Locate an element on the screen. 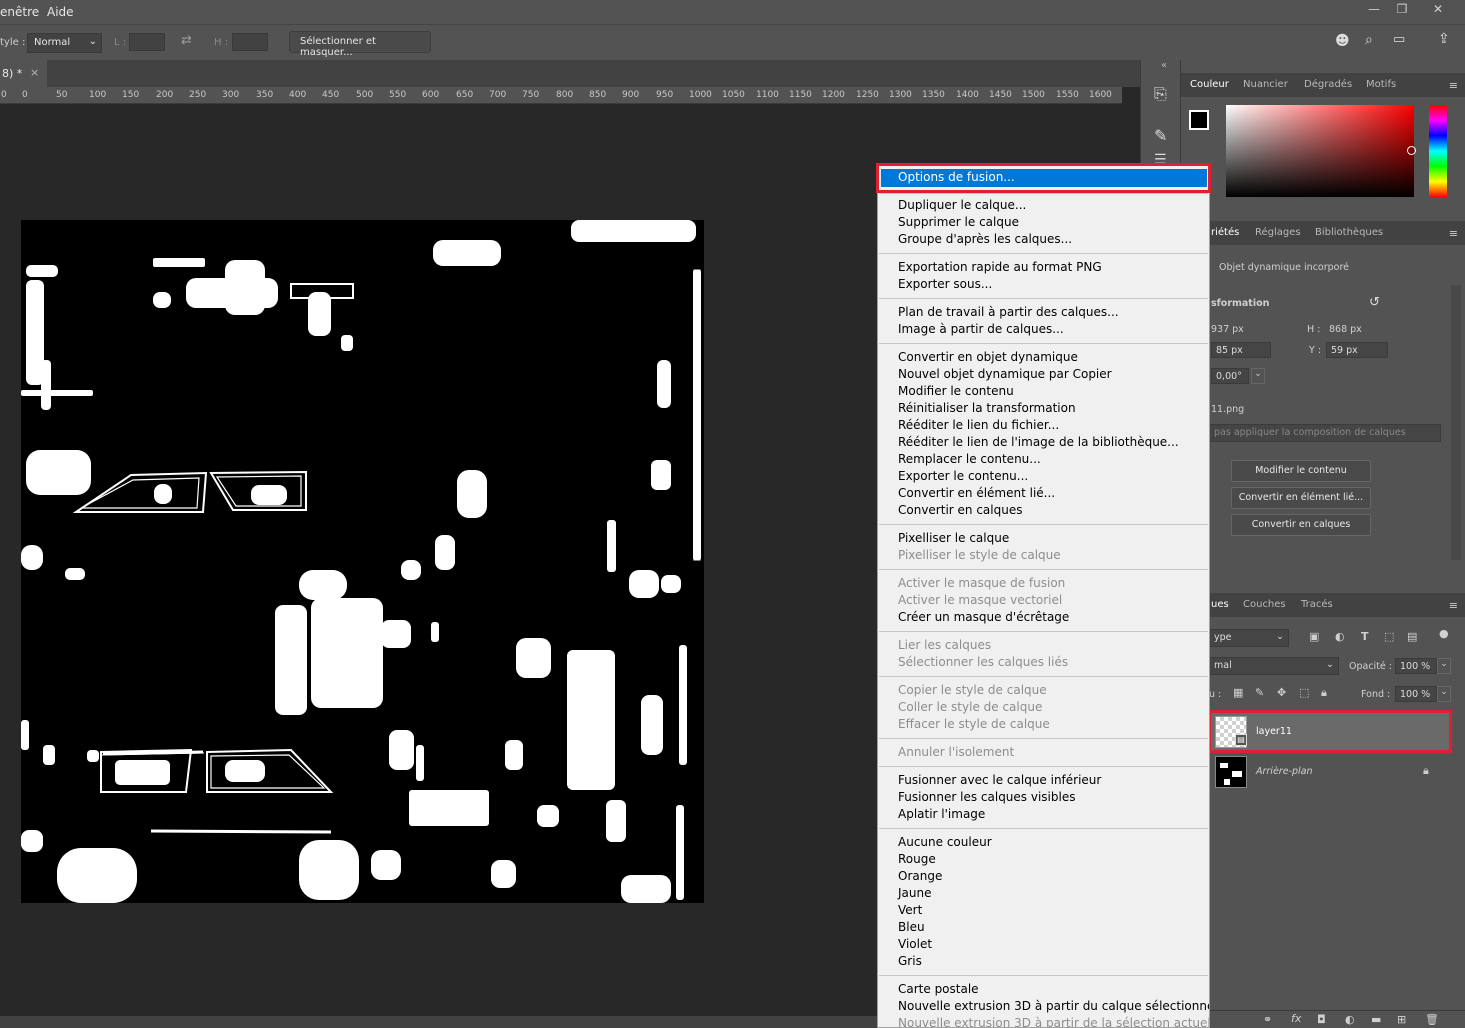 Image resolution: width=1465 pixels, height=1028 pixels. add-mask-icon: ◘ is located at coordinates (1321, 1019).